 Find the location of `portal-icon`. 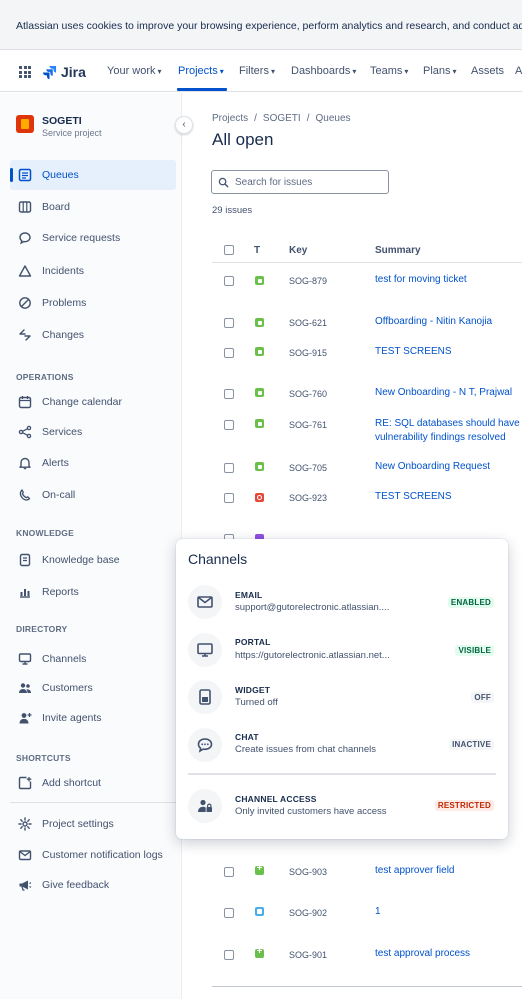

portal-icon is located at coordinates (205, 650).